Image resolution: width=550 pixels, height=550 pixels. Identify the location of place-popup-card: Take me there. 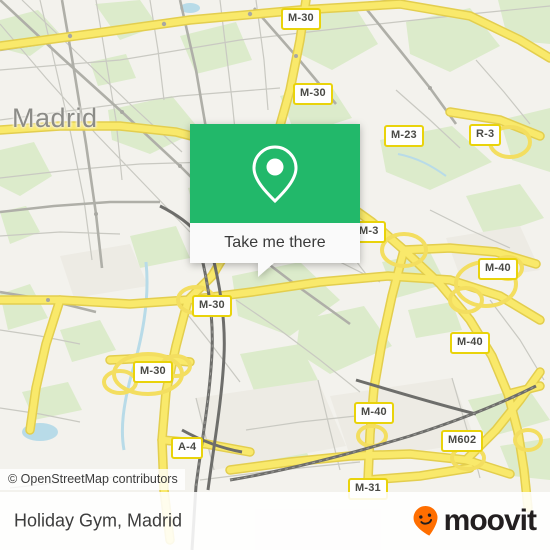
(275, 200).